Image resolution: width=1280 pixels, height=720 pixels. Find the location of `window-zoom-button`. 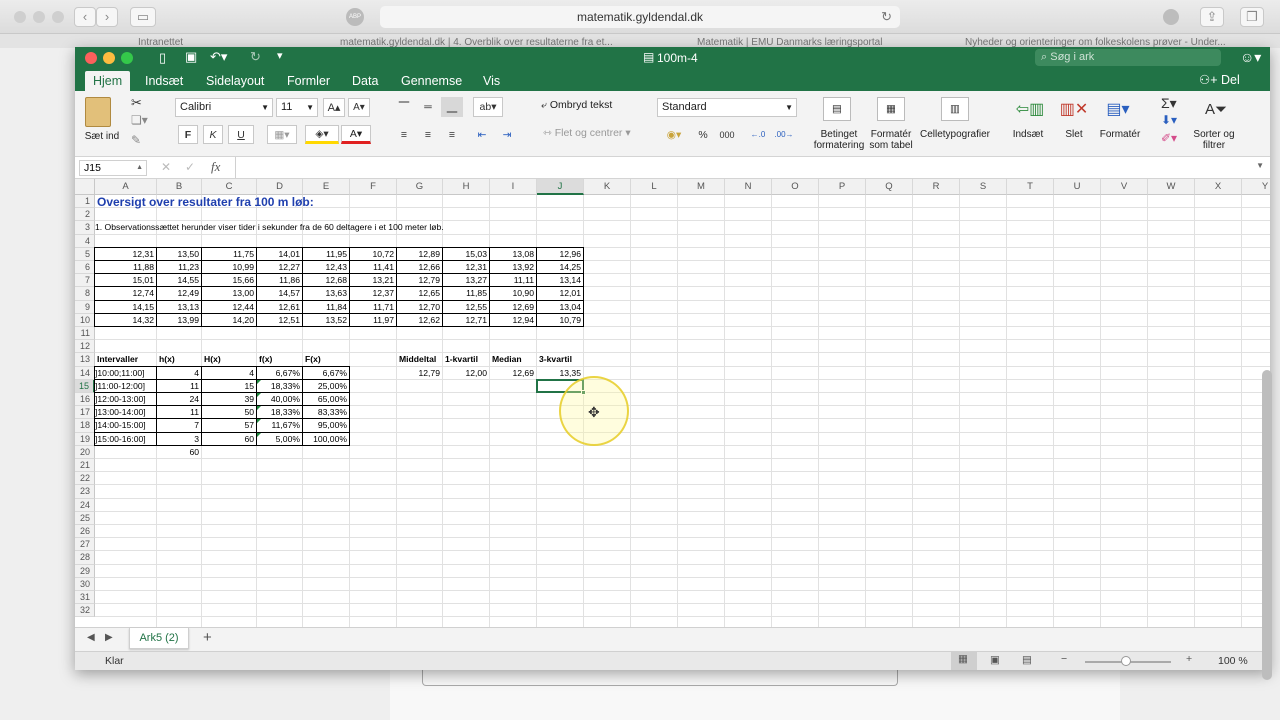

window-zoom-button is located at coordinates (127, 58).